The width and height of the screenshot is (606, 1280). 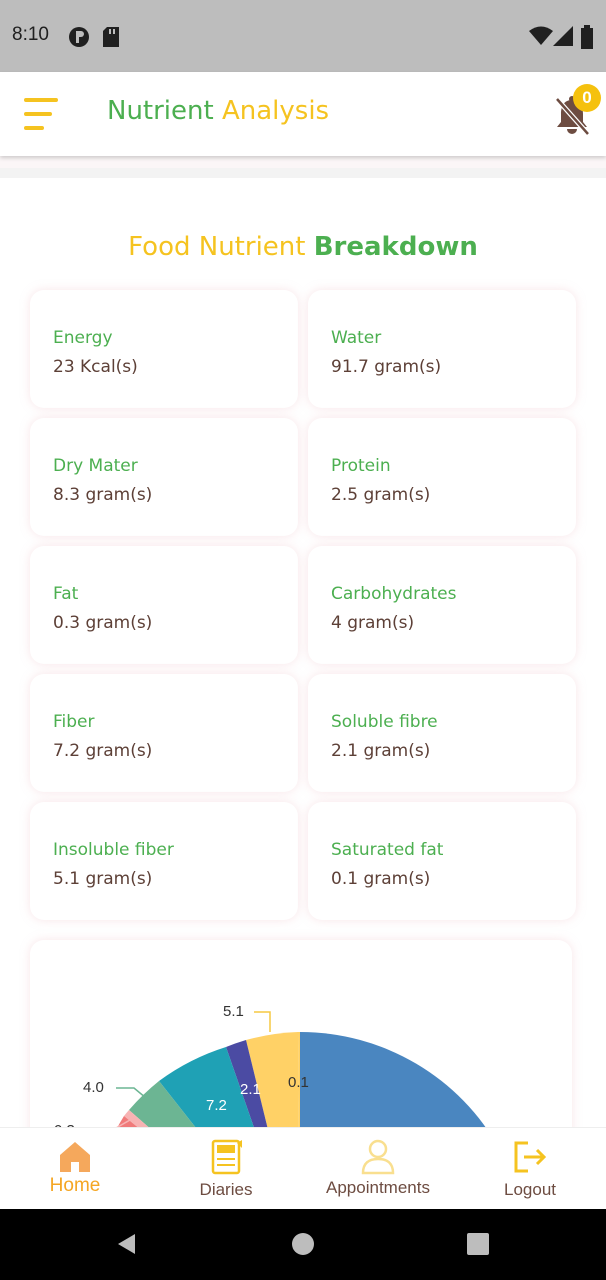 I want to click on section-title-part1: Food Nutrient, so click(x=217, y=247).